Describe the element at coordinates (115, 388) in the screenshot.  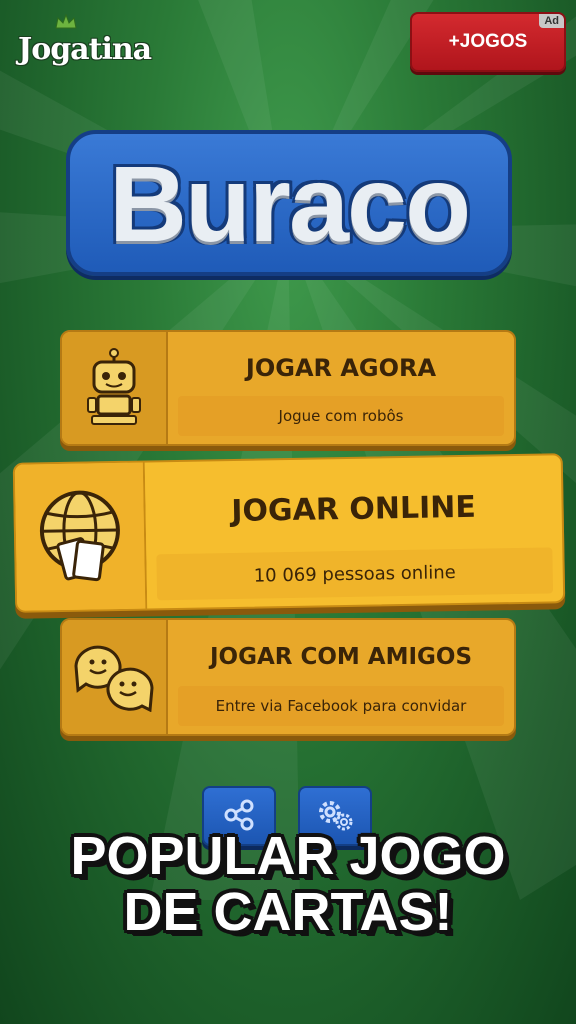
I see `robot-icon` at that location.